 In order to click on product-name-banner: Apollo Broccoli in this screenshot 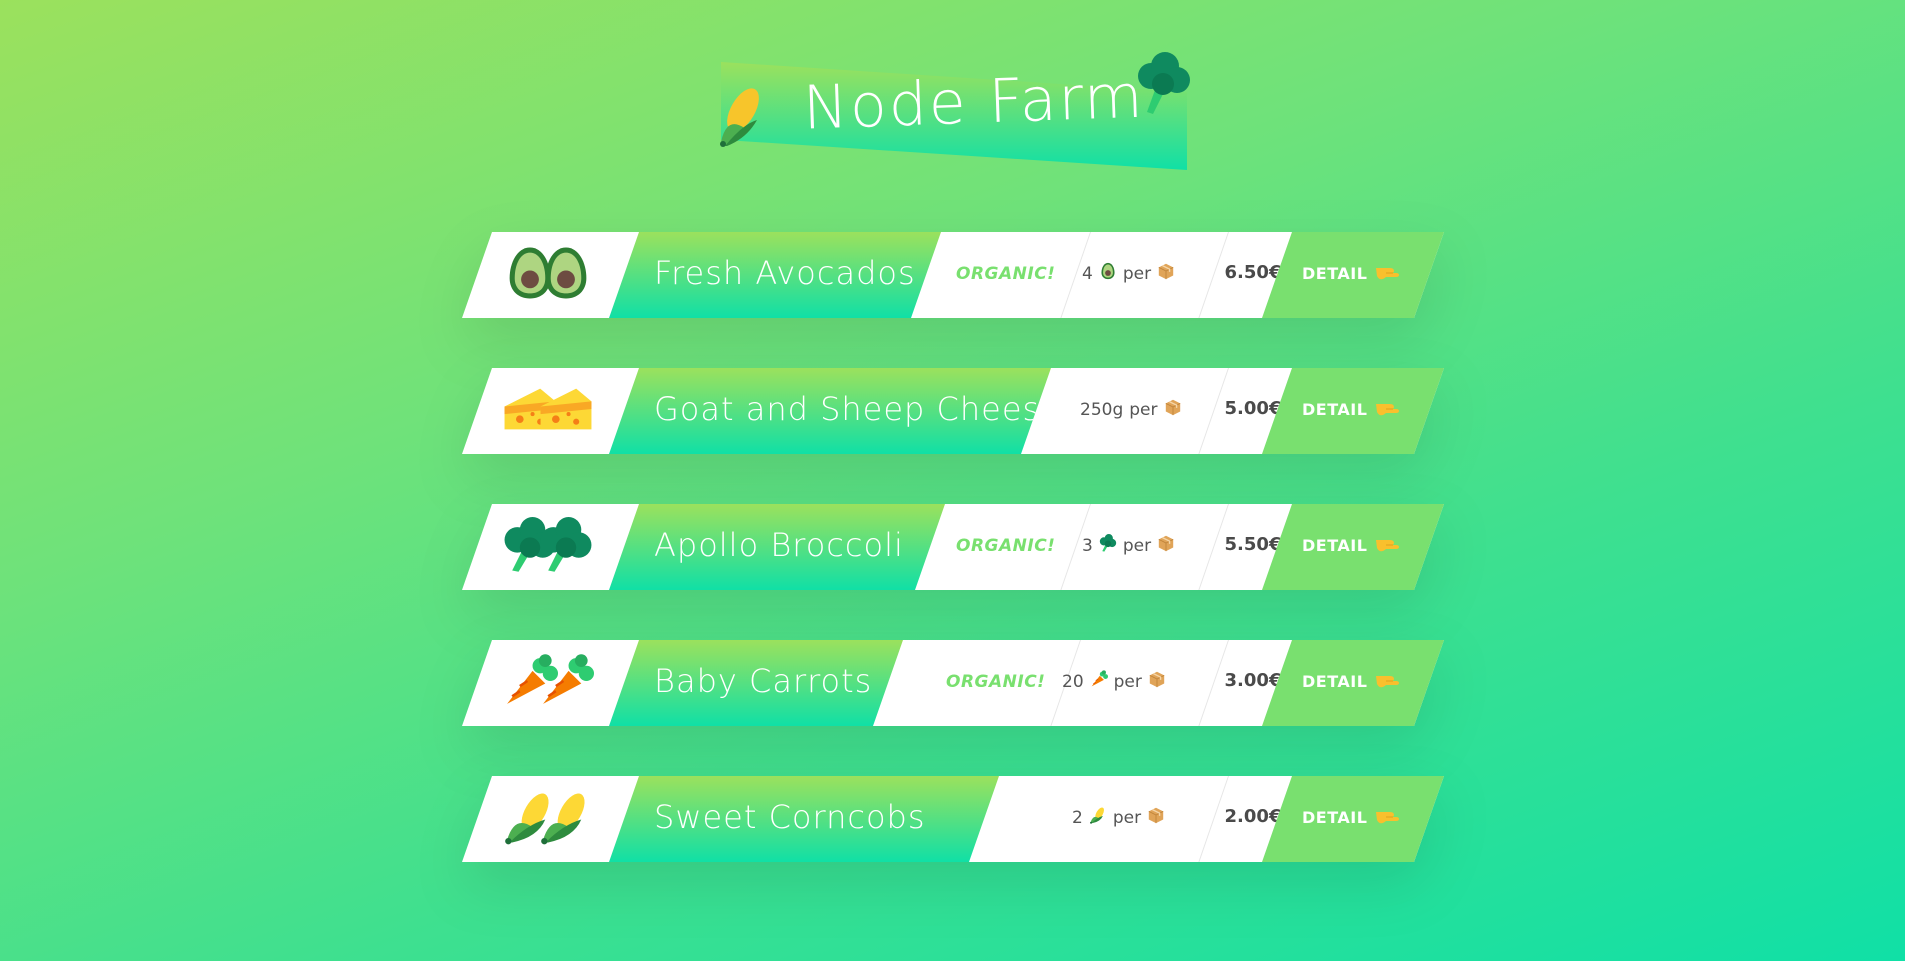, I will do `click(777, 547)`.